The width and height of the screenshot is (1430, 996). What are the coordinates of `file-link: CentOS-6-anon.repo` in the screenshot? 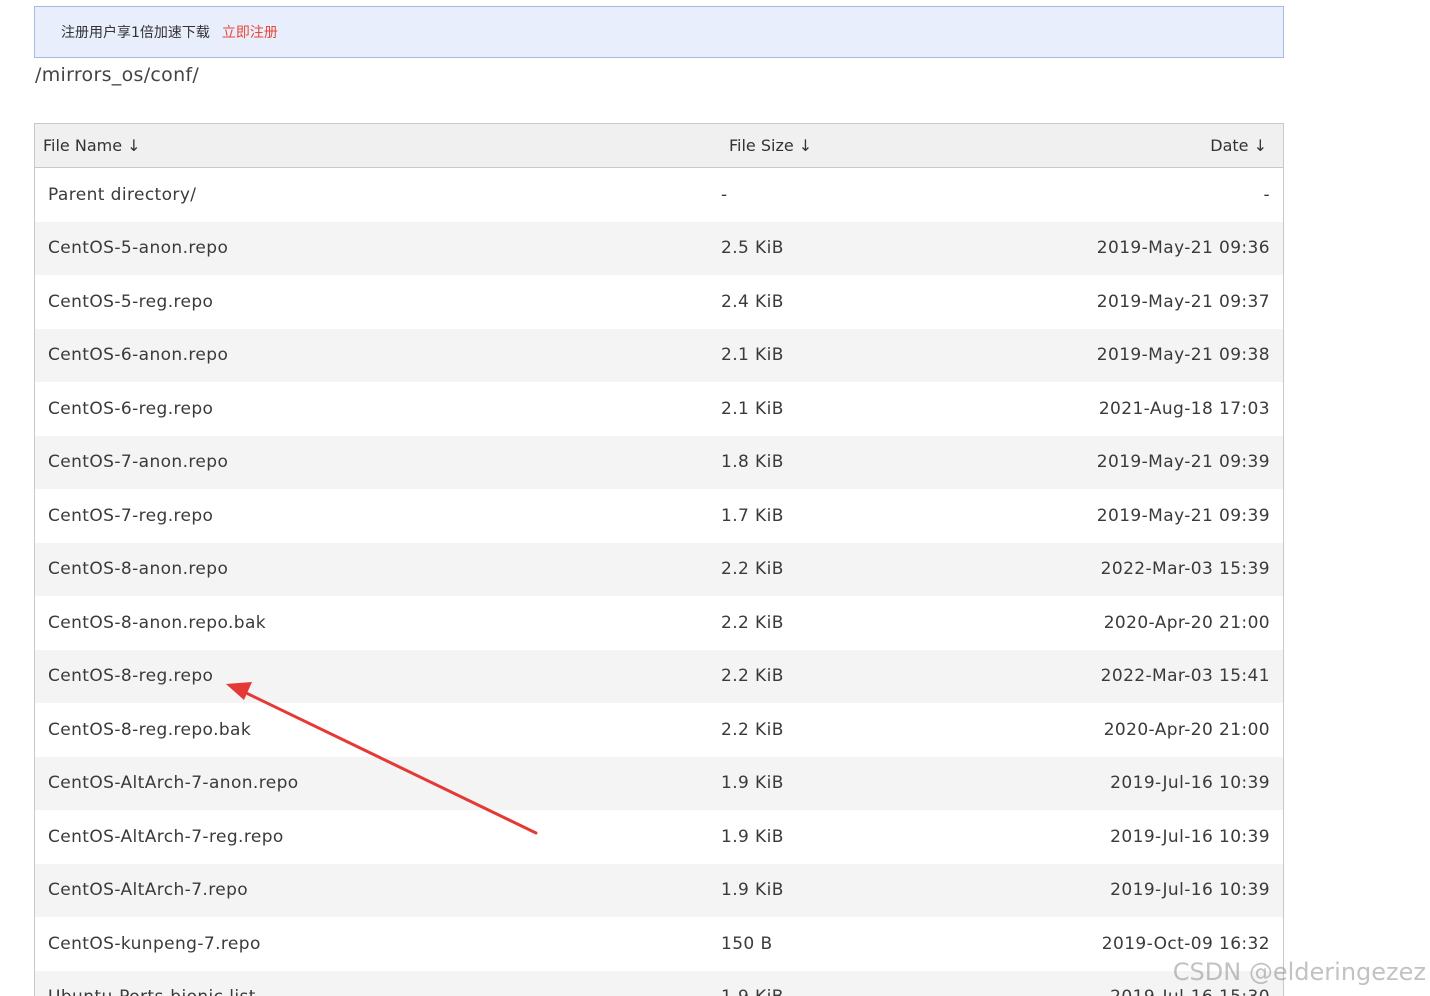 It's located at (138, 355).